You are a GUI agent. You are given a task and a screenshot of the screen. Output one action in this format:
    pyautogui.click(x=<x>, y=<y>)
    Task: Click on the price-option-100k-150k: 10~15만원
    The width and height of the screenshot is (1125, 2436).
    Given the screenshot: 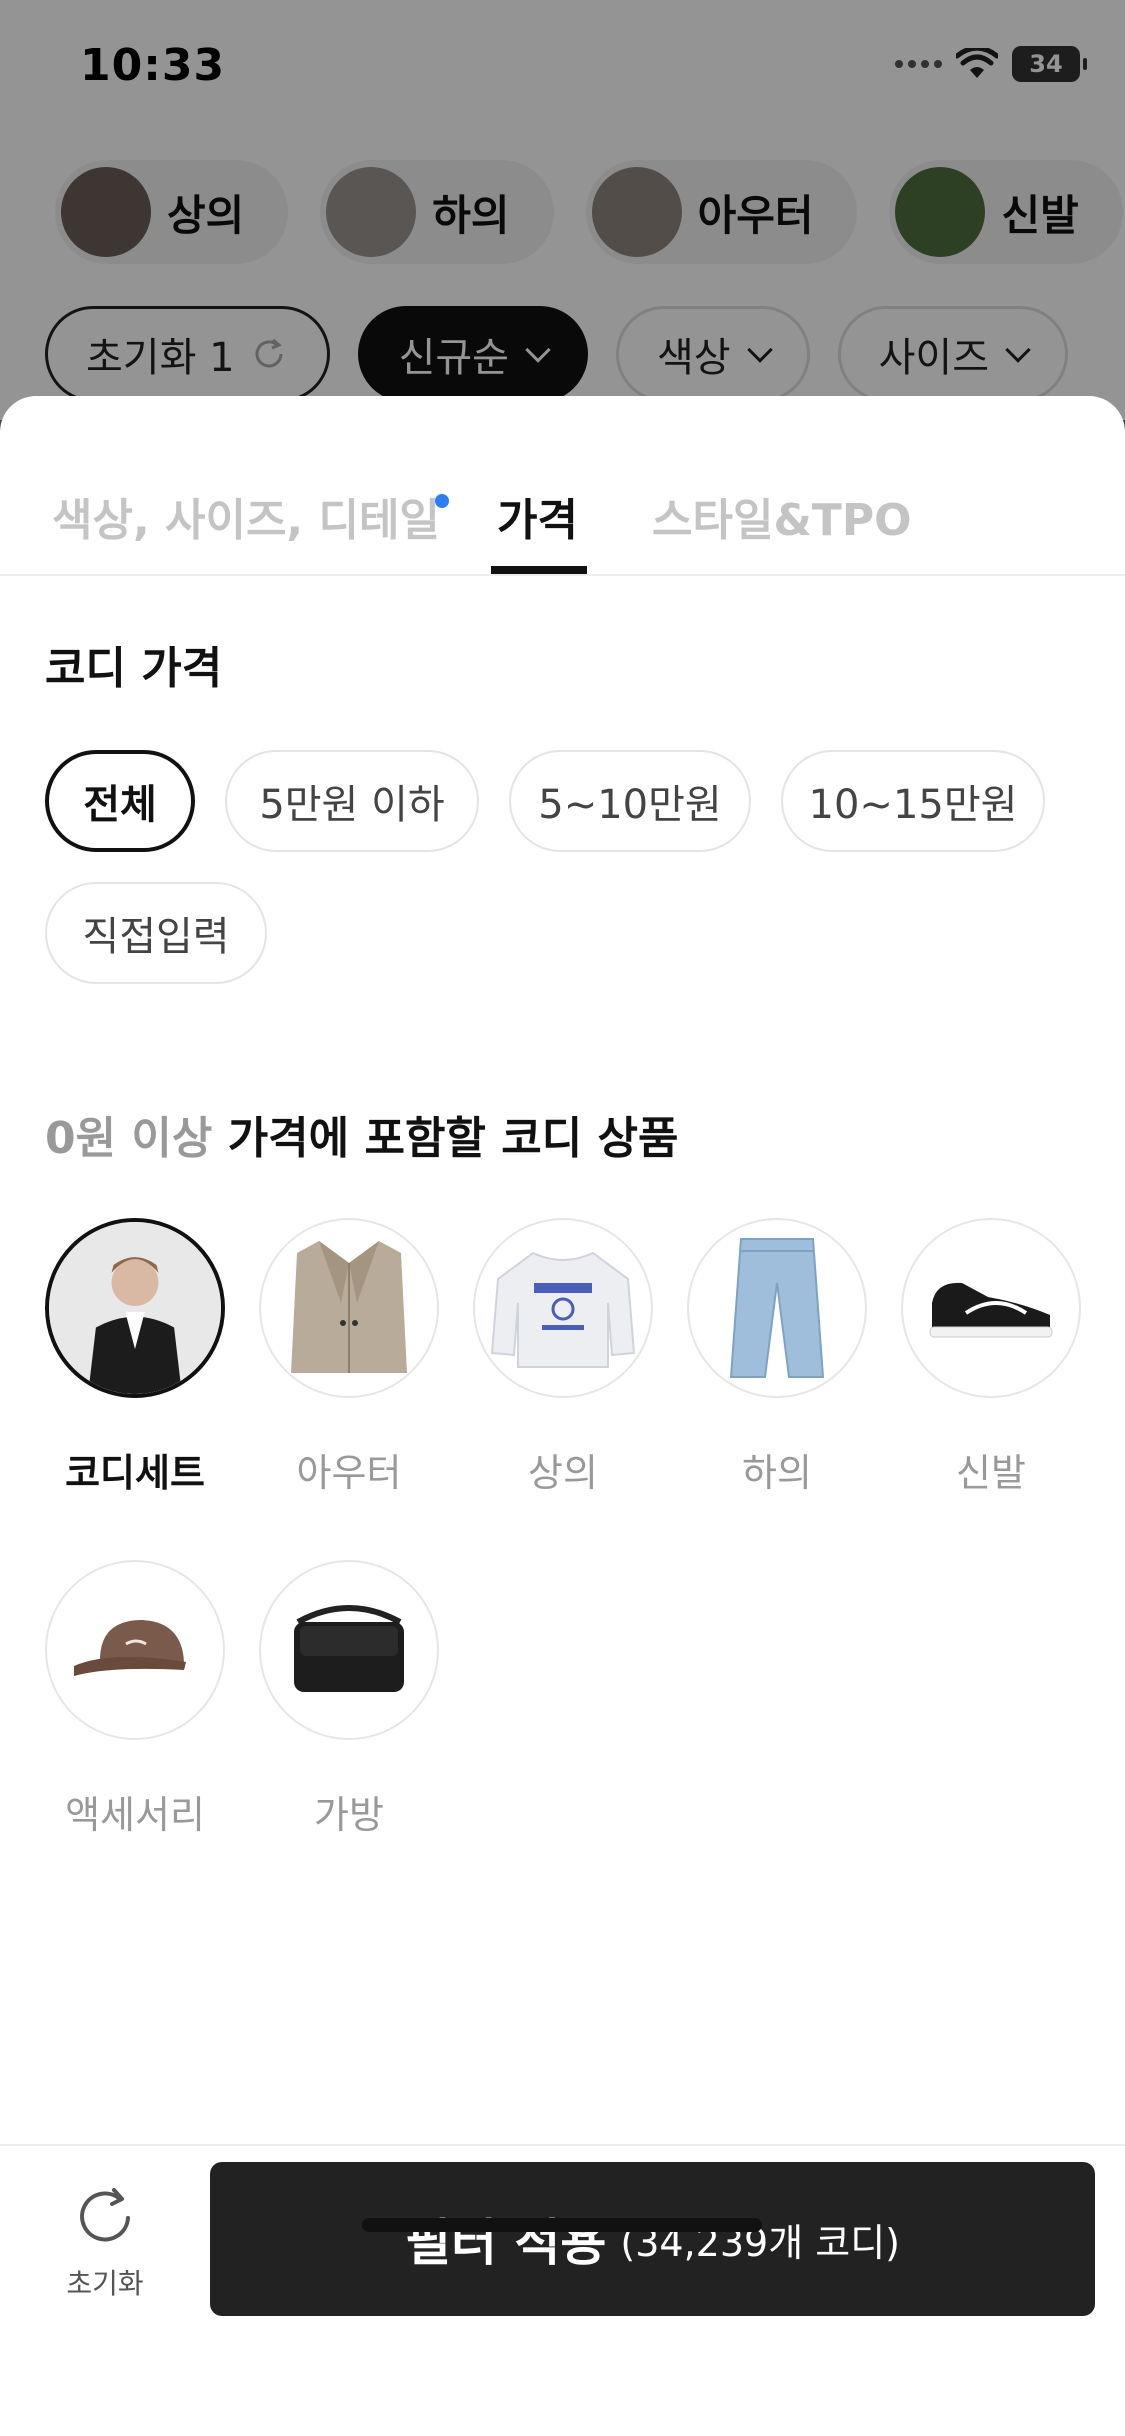 What is the action you would take?
    pyautogui.click(x=913, y=801)
    